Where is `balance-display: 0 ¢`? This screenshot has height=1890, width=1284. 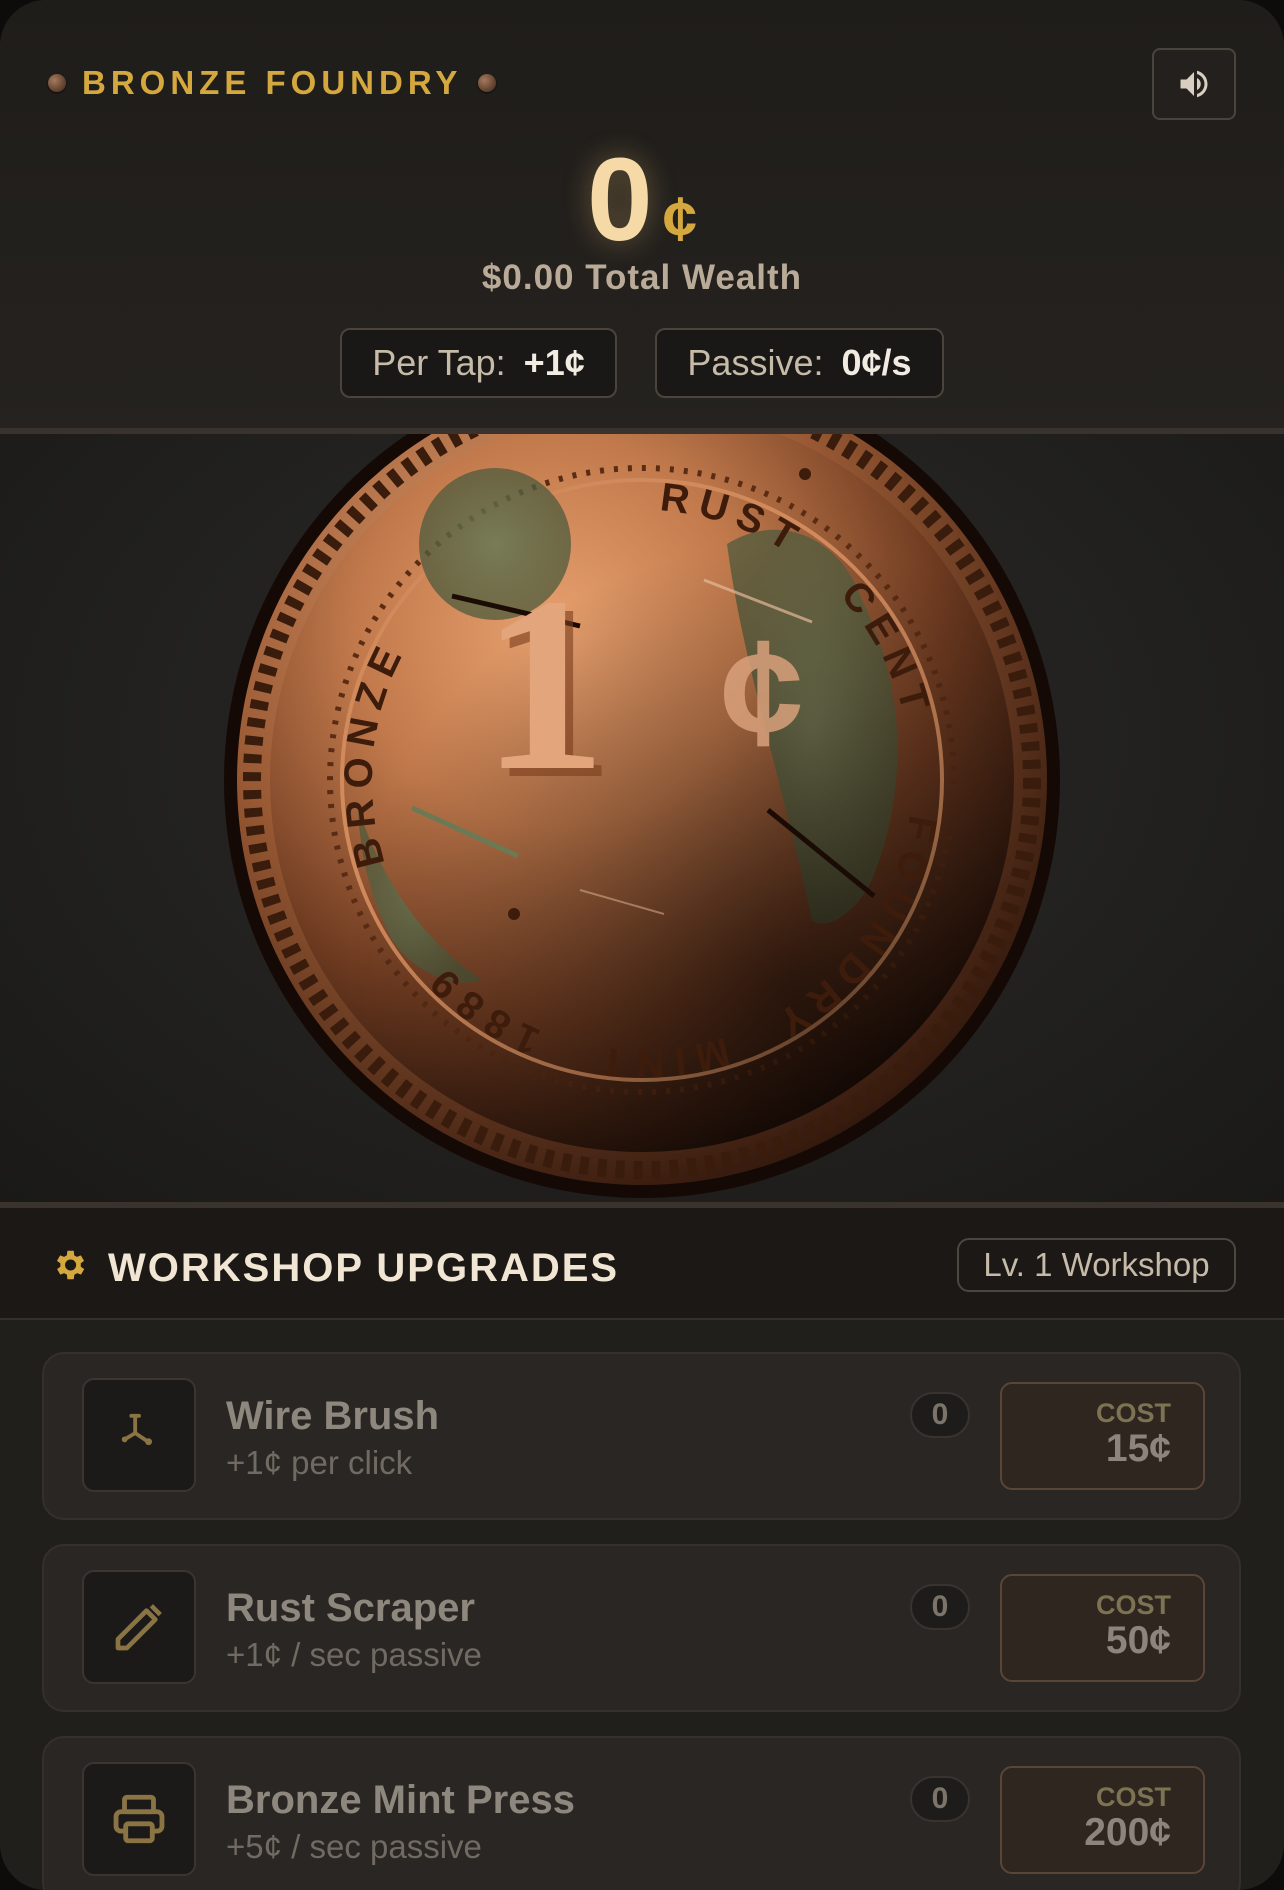
balance-display: 0 ¢ is located at coordinates (642, 200).